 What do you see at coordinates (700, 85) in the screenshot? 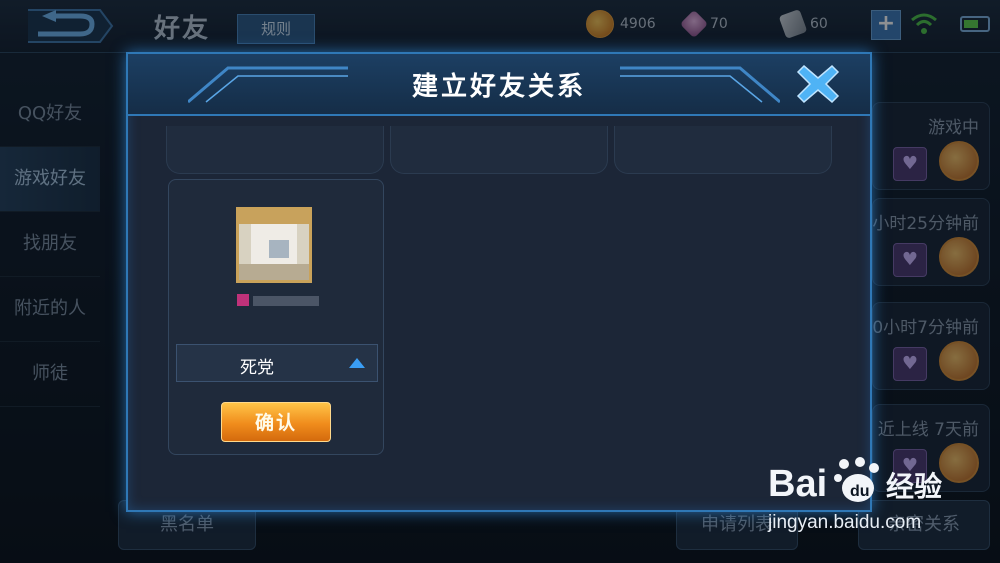
I see `header-ornament` at bounding box center [700, 85].